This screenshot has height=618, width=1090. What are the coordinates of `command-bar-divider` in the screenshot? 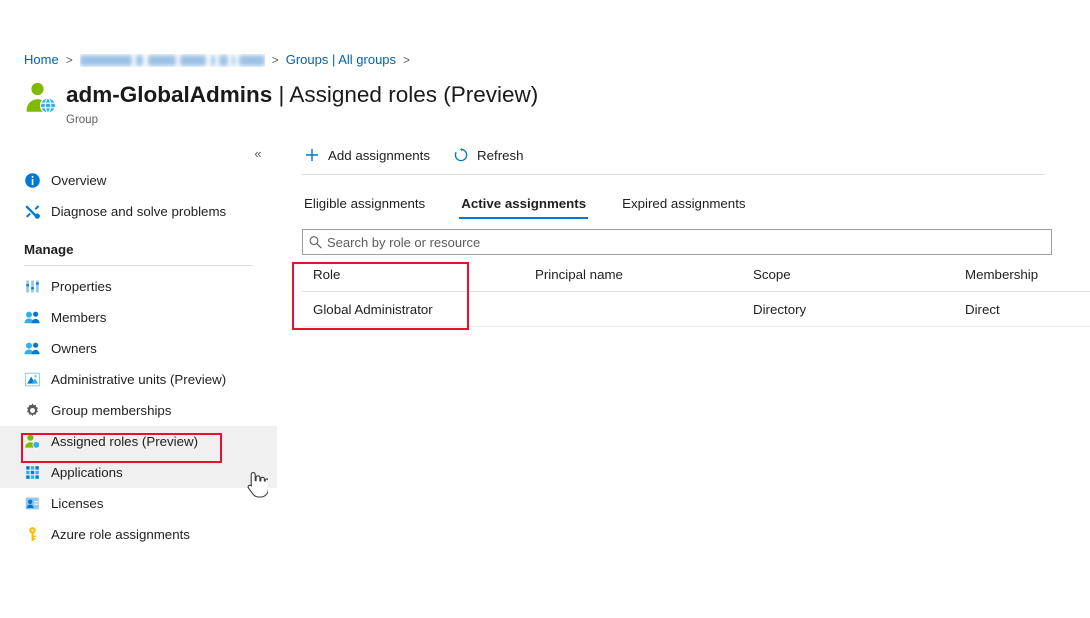 It's located at (673, 174).